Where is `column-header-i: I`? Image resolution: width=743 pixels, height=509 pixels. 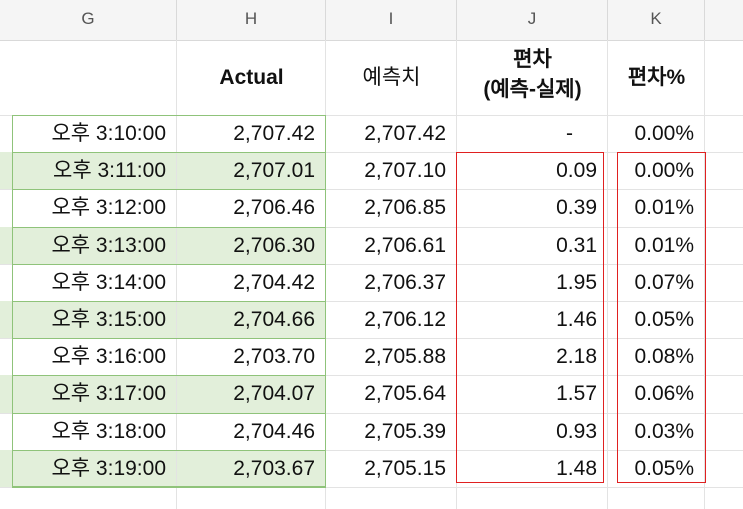
column-header-i: I is located at coordinates (391, 20).